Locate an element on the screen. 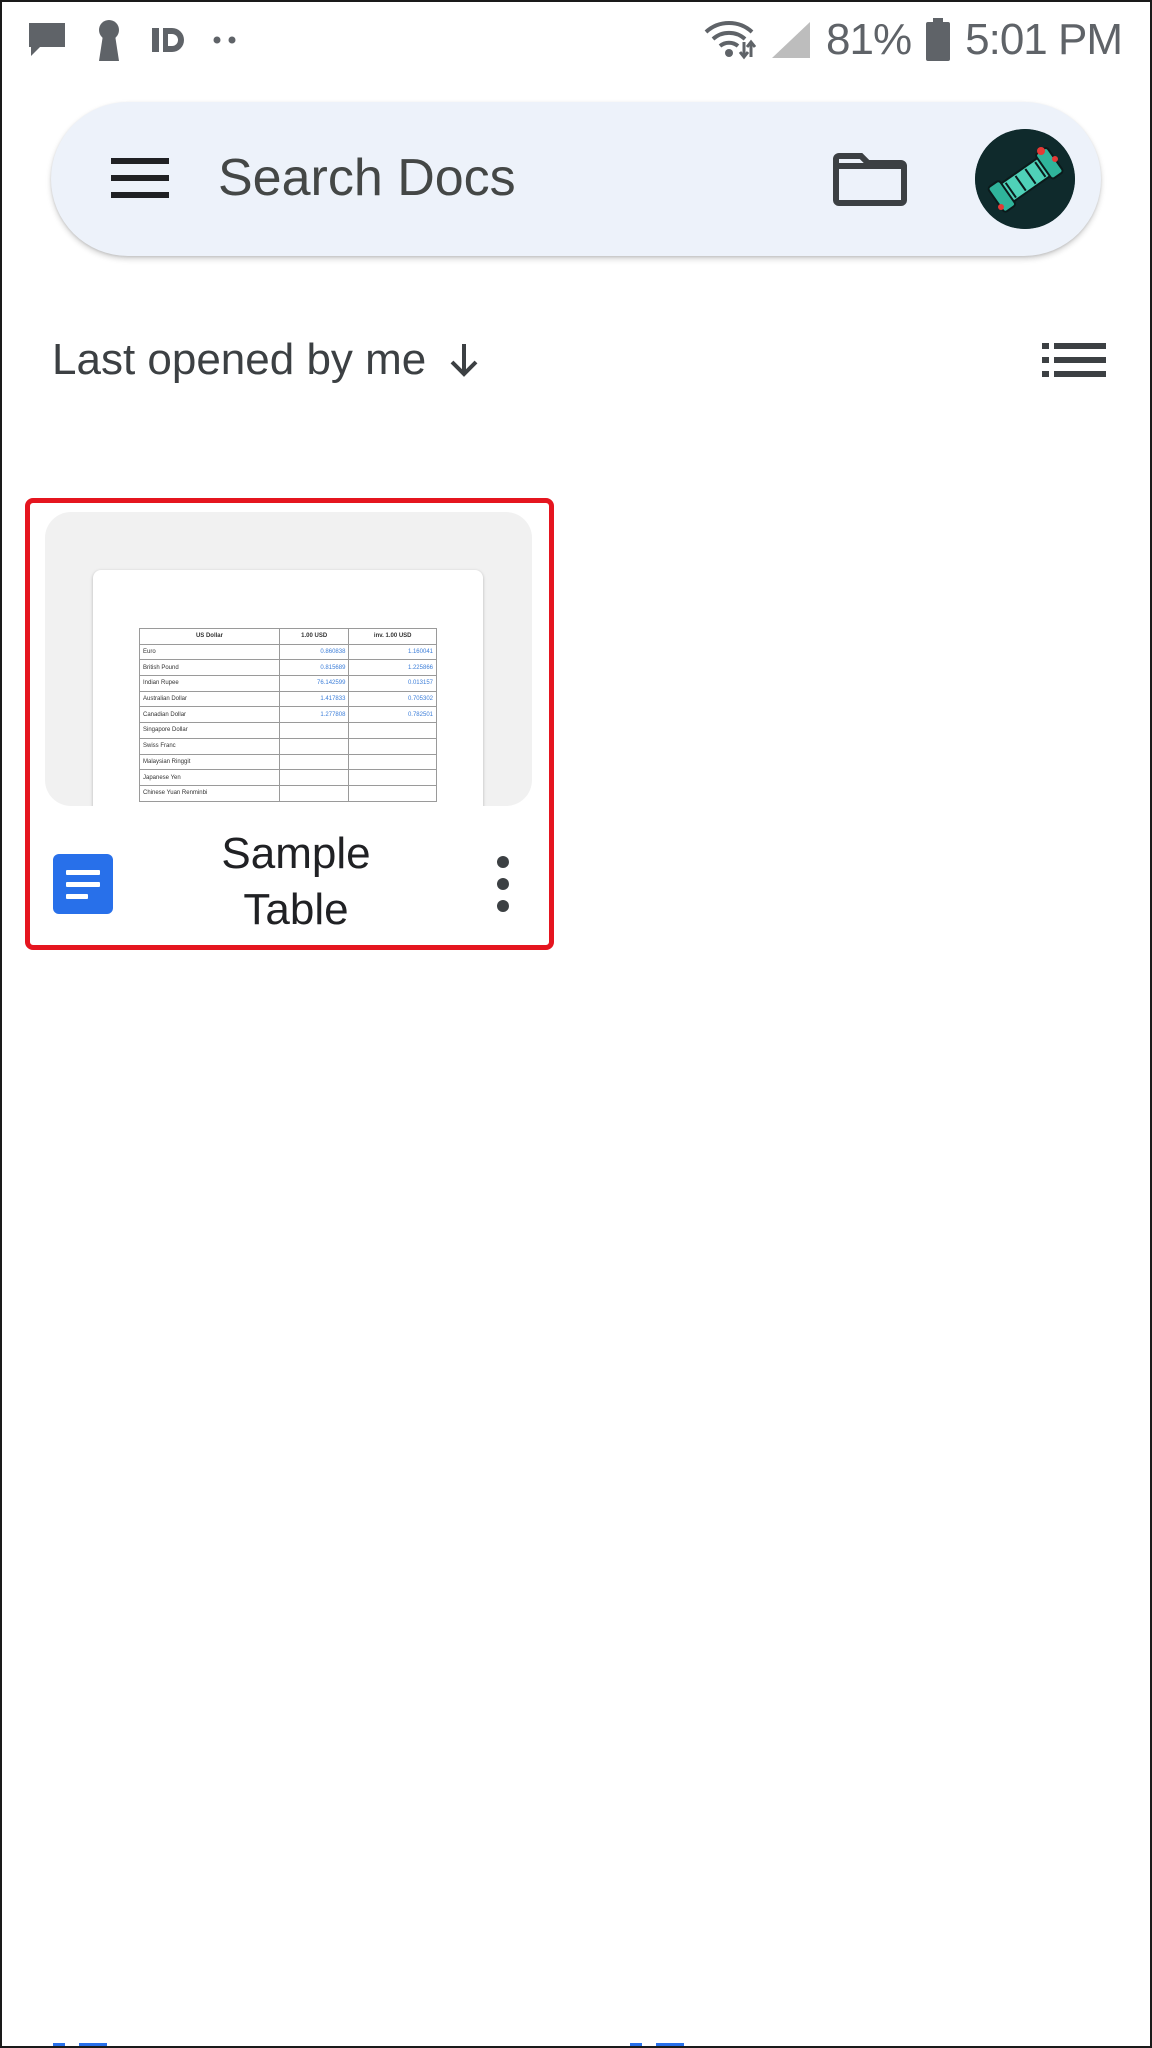 The image size is (1152, 2048). table-cell: 0.013157 is located at coordinates (392, 683).